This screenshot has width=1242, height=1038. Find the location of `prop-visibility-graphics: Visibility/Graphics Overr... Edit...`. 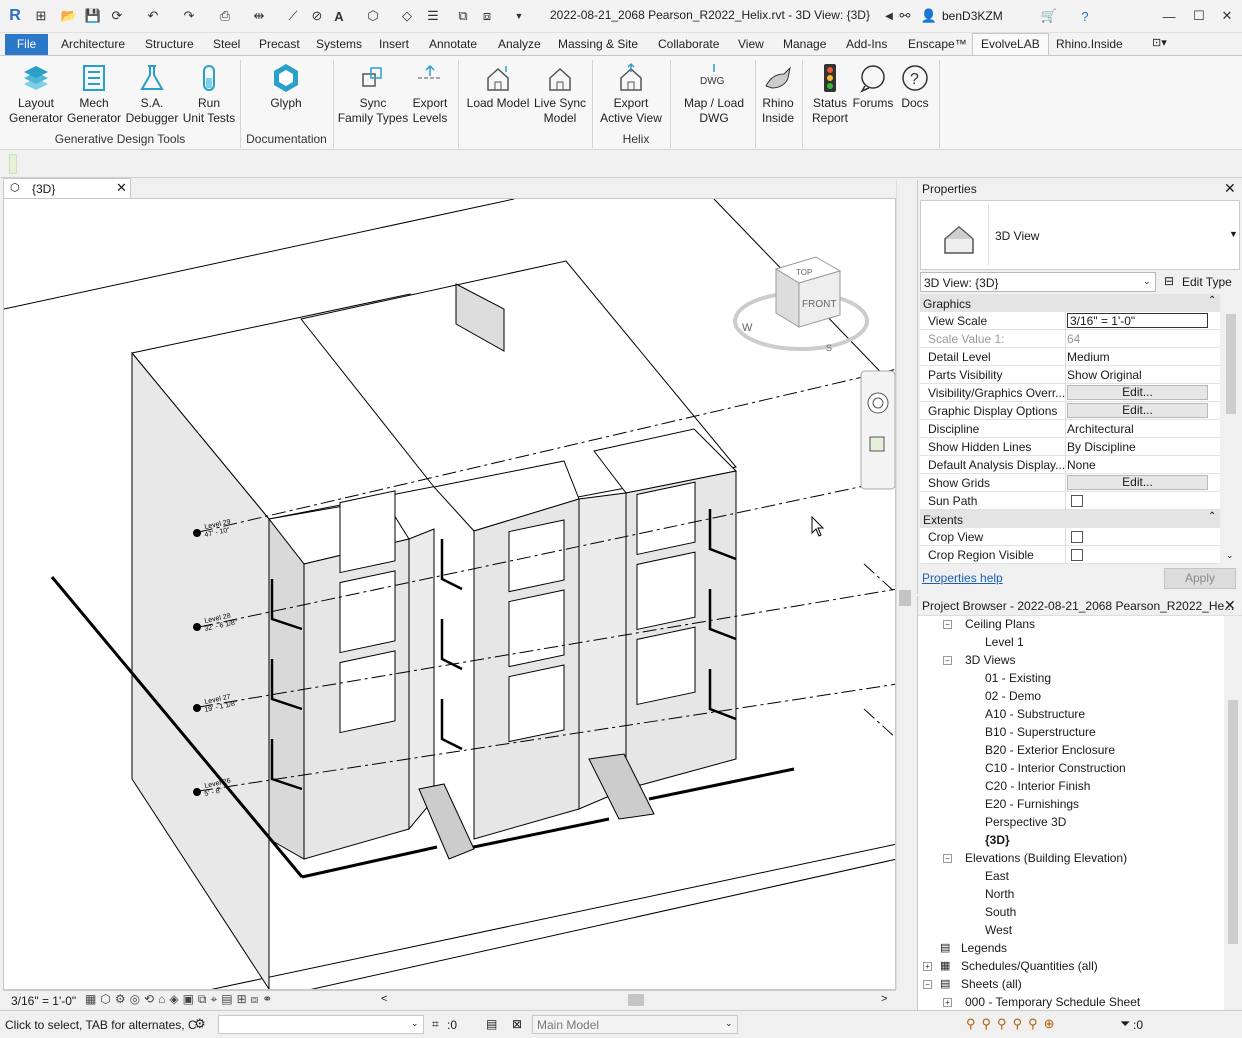

prop-visibility-graphics: Visibility/Graphics Overr... Edit... is located at coordinates (1070, 393).